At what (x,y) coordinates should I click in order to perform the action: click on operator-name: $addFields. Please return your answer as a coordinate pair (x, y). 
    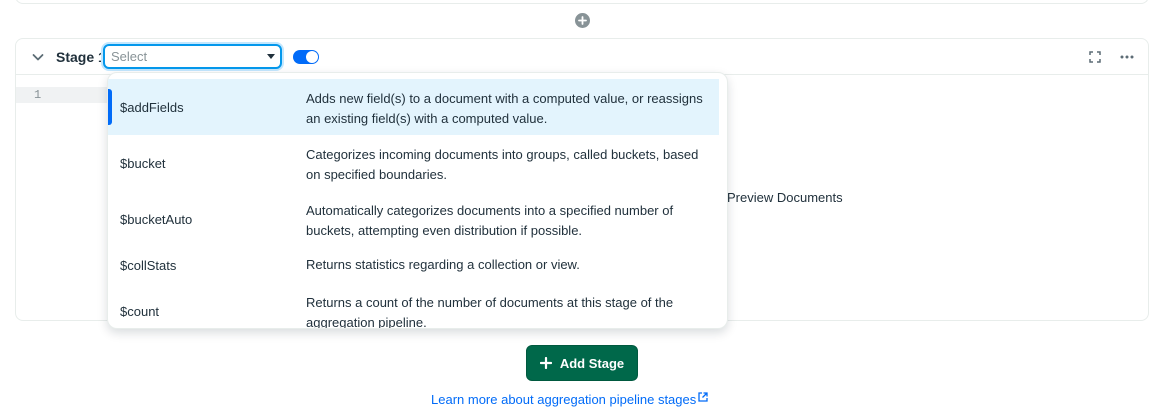
    Looking at the image, I should click on (152, 107).